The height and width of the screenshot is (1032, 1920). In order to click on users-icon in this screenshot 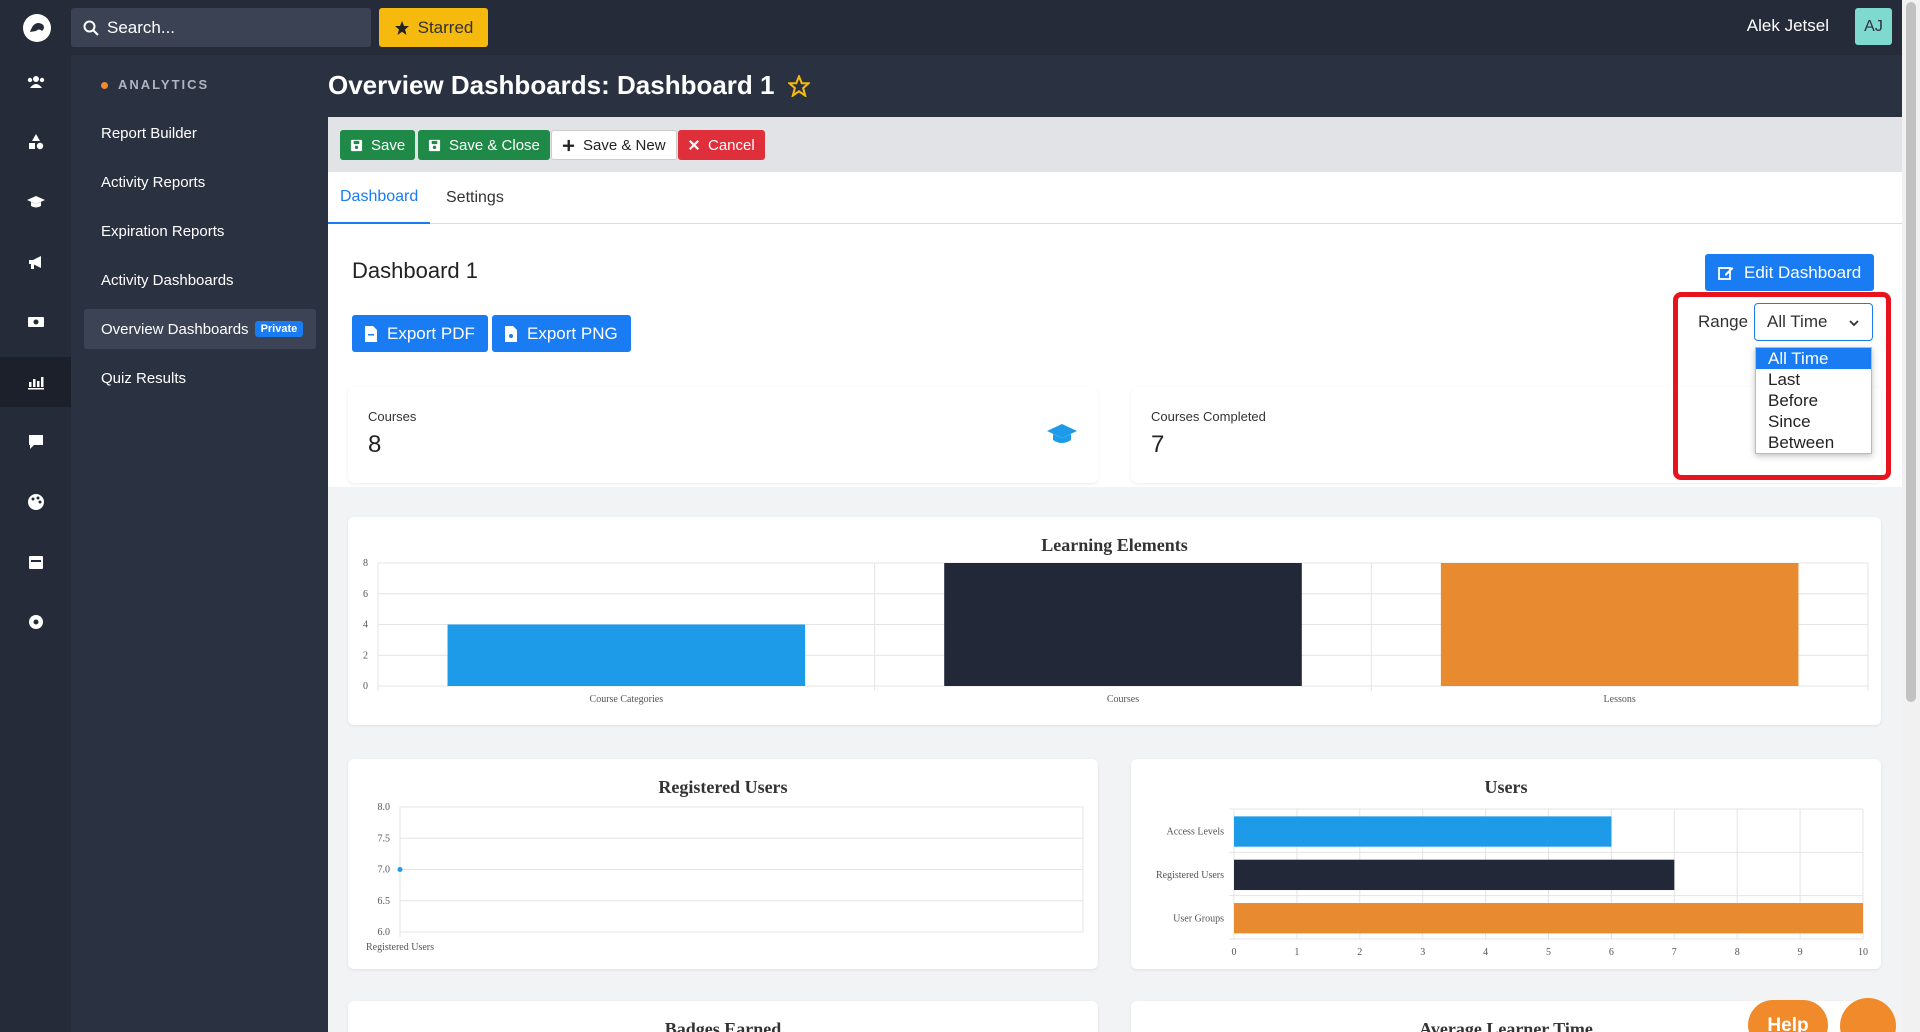, I will do `click(35, 82)`.